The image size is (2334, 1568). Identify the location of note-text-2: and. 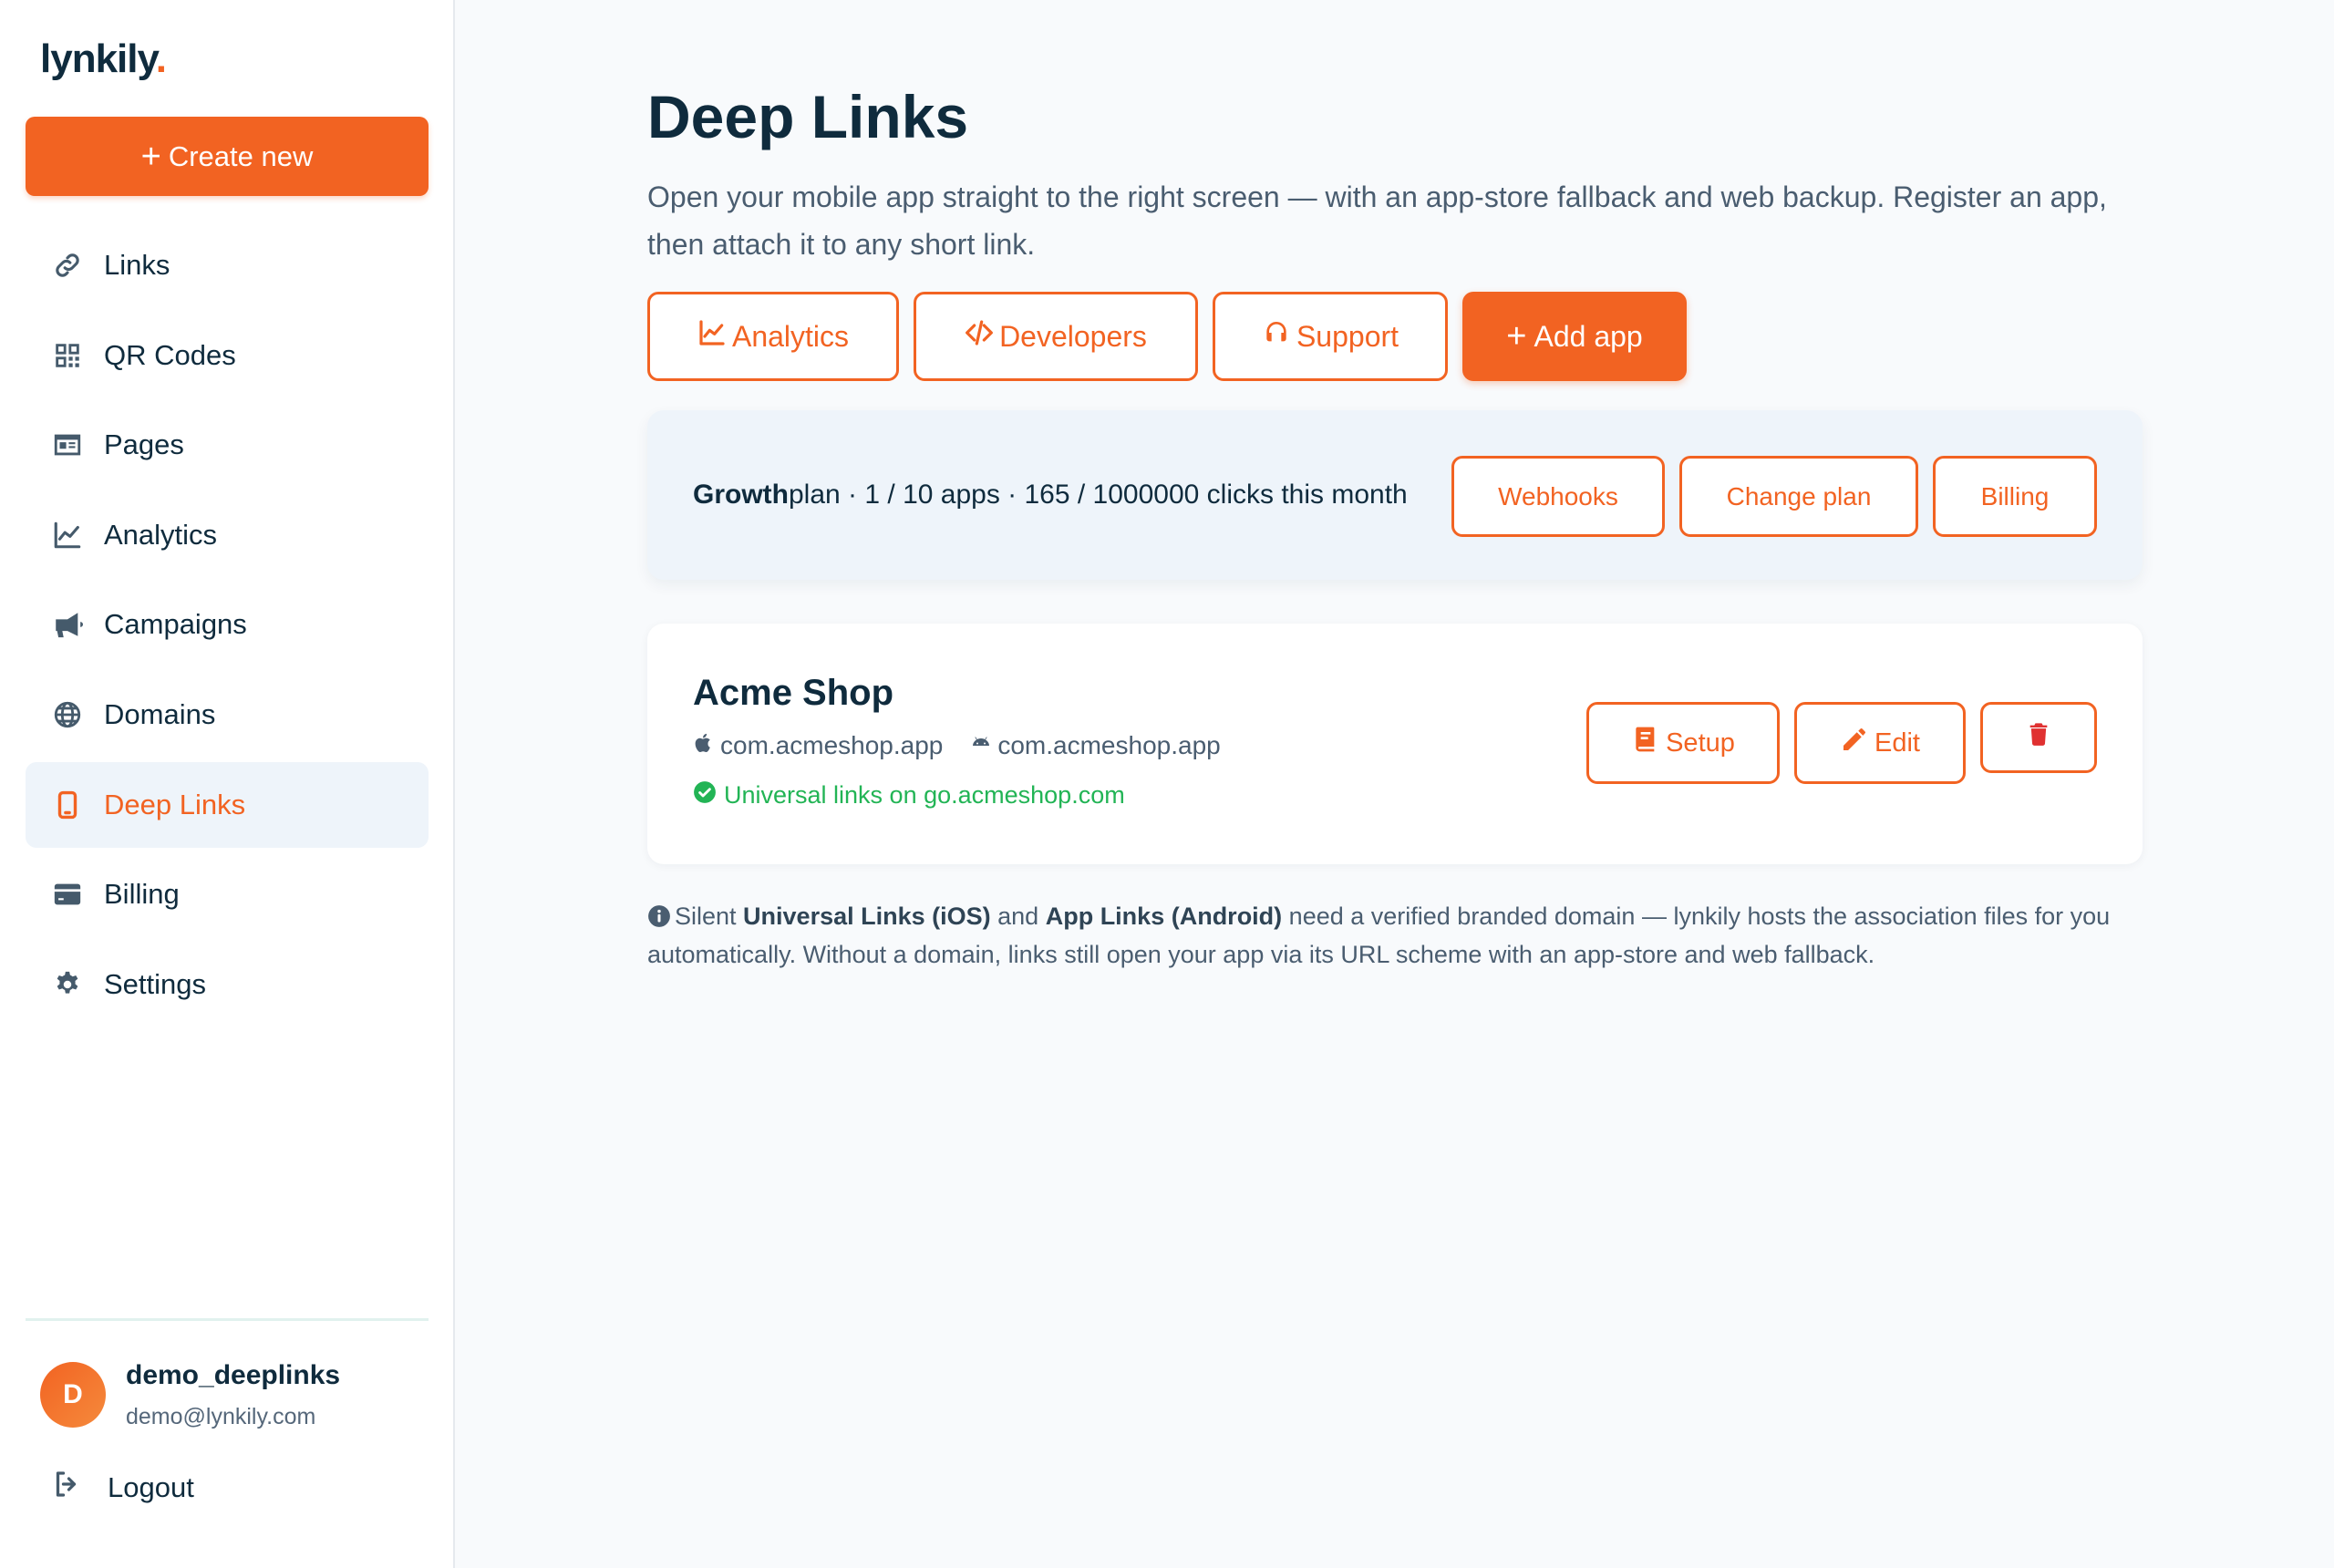
(1018, 916).